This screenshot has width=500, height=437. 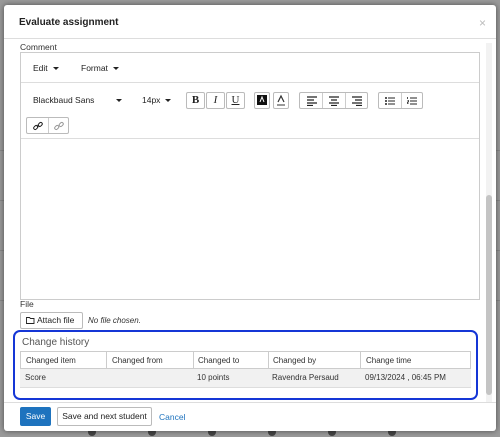 I want to click on align-right-icon, so click(x=357, y=101).